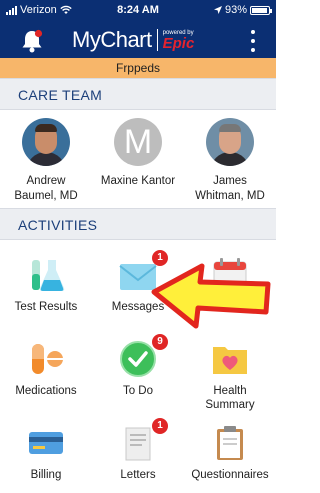  I want to click on member-name-line1: Andrew, so click(46, 181).